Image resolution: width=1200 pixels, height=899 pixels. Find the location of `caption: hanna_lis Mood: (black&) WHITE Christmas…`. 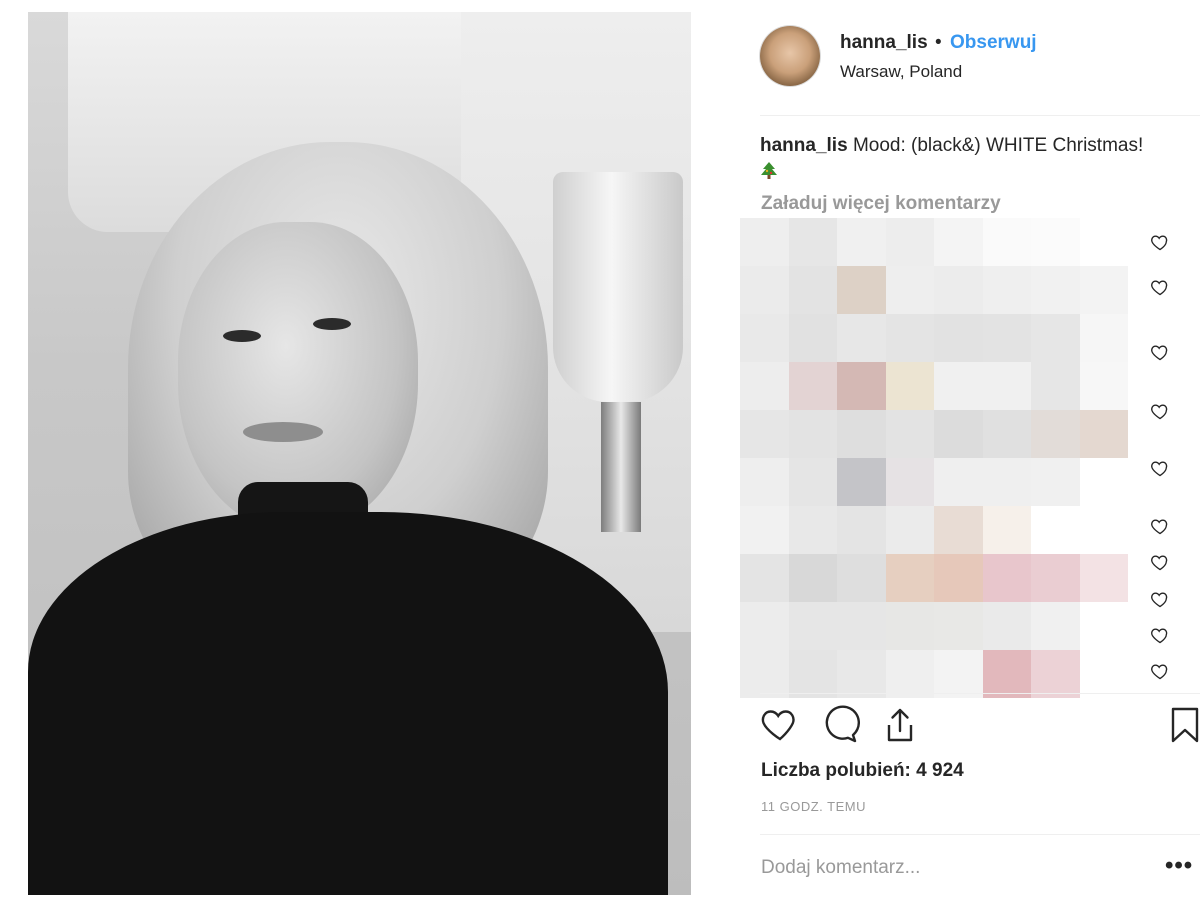

caption: hanna_lis Mood: (black&) WHITE Christmas… is located at coordinates (960, 159).